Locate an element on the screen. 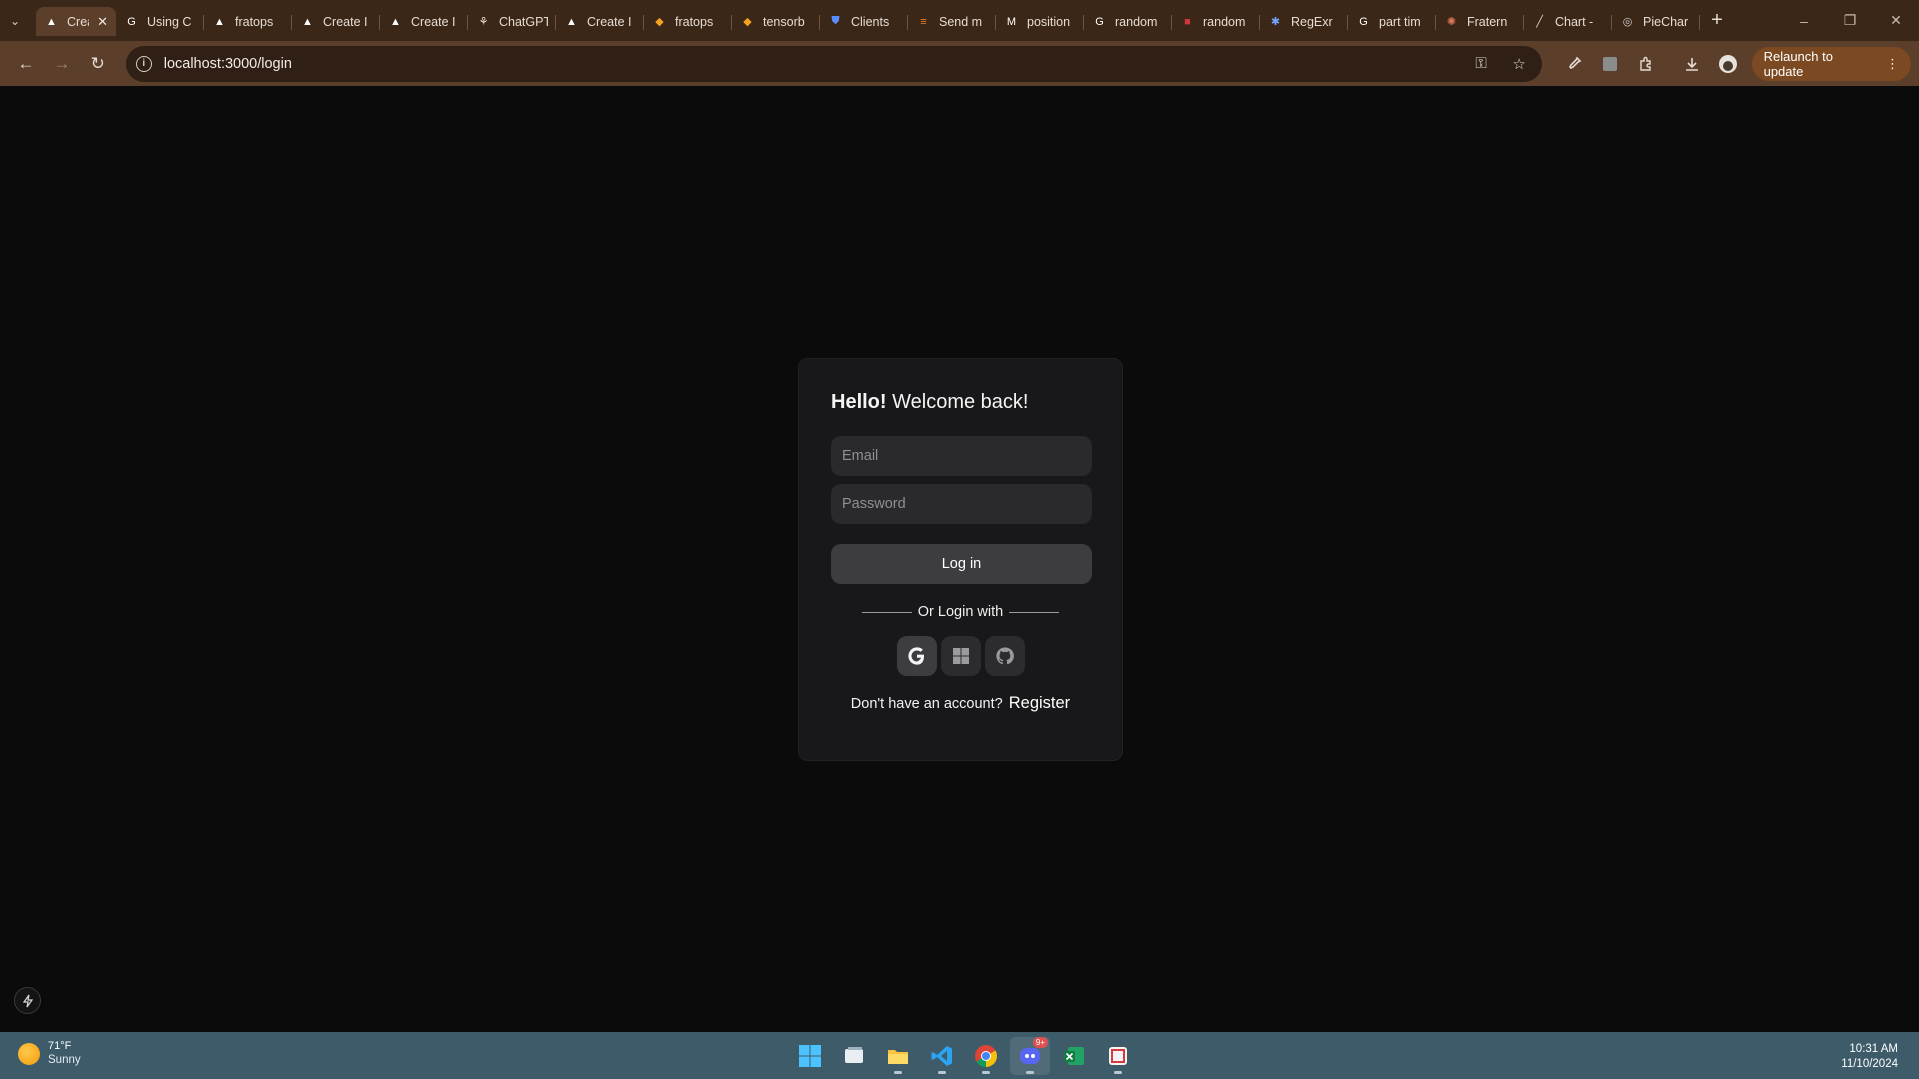 This screenshot has height=1079, width=1919. profile-avatar-icon is located at coordinates (1728, 64).